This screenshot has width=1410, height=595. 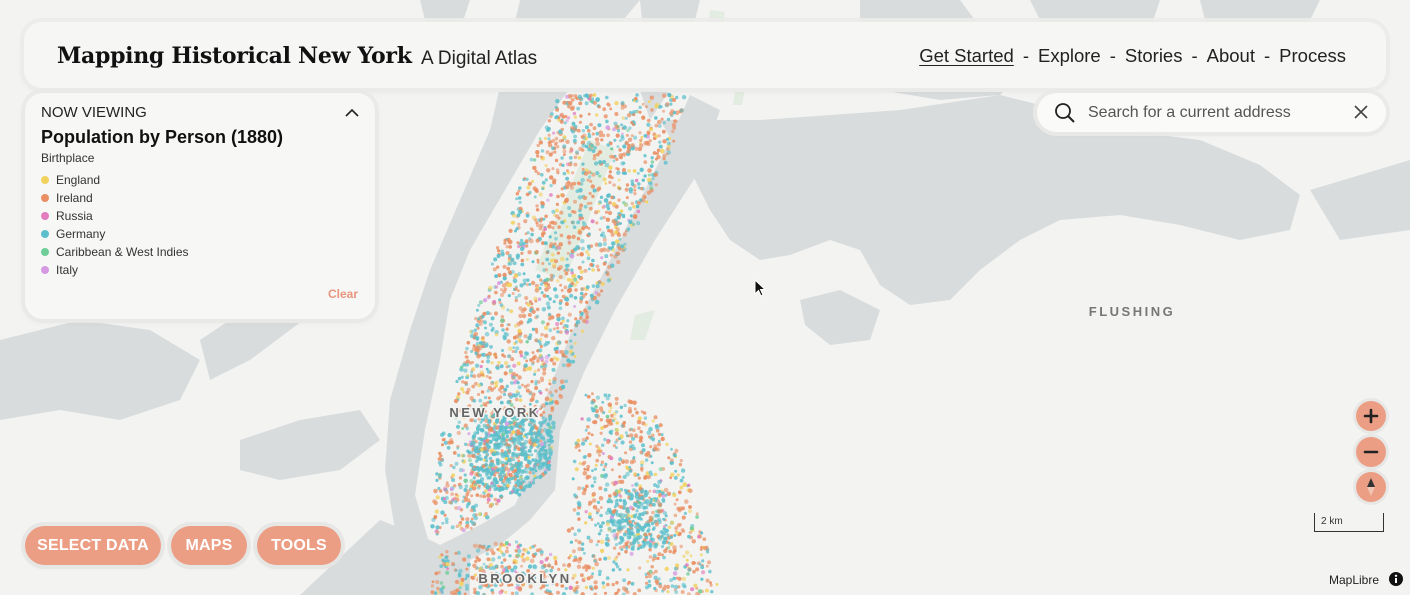 I want to click on clear-button: Clear, so click(x=343, y=294).